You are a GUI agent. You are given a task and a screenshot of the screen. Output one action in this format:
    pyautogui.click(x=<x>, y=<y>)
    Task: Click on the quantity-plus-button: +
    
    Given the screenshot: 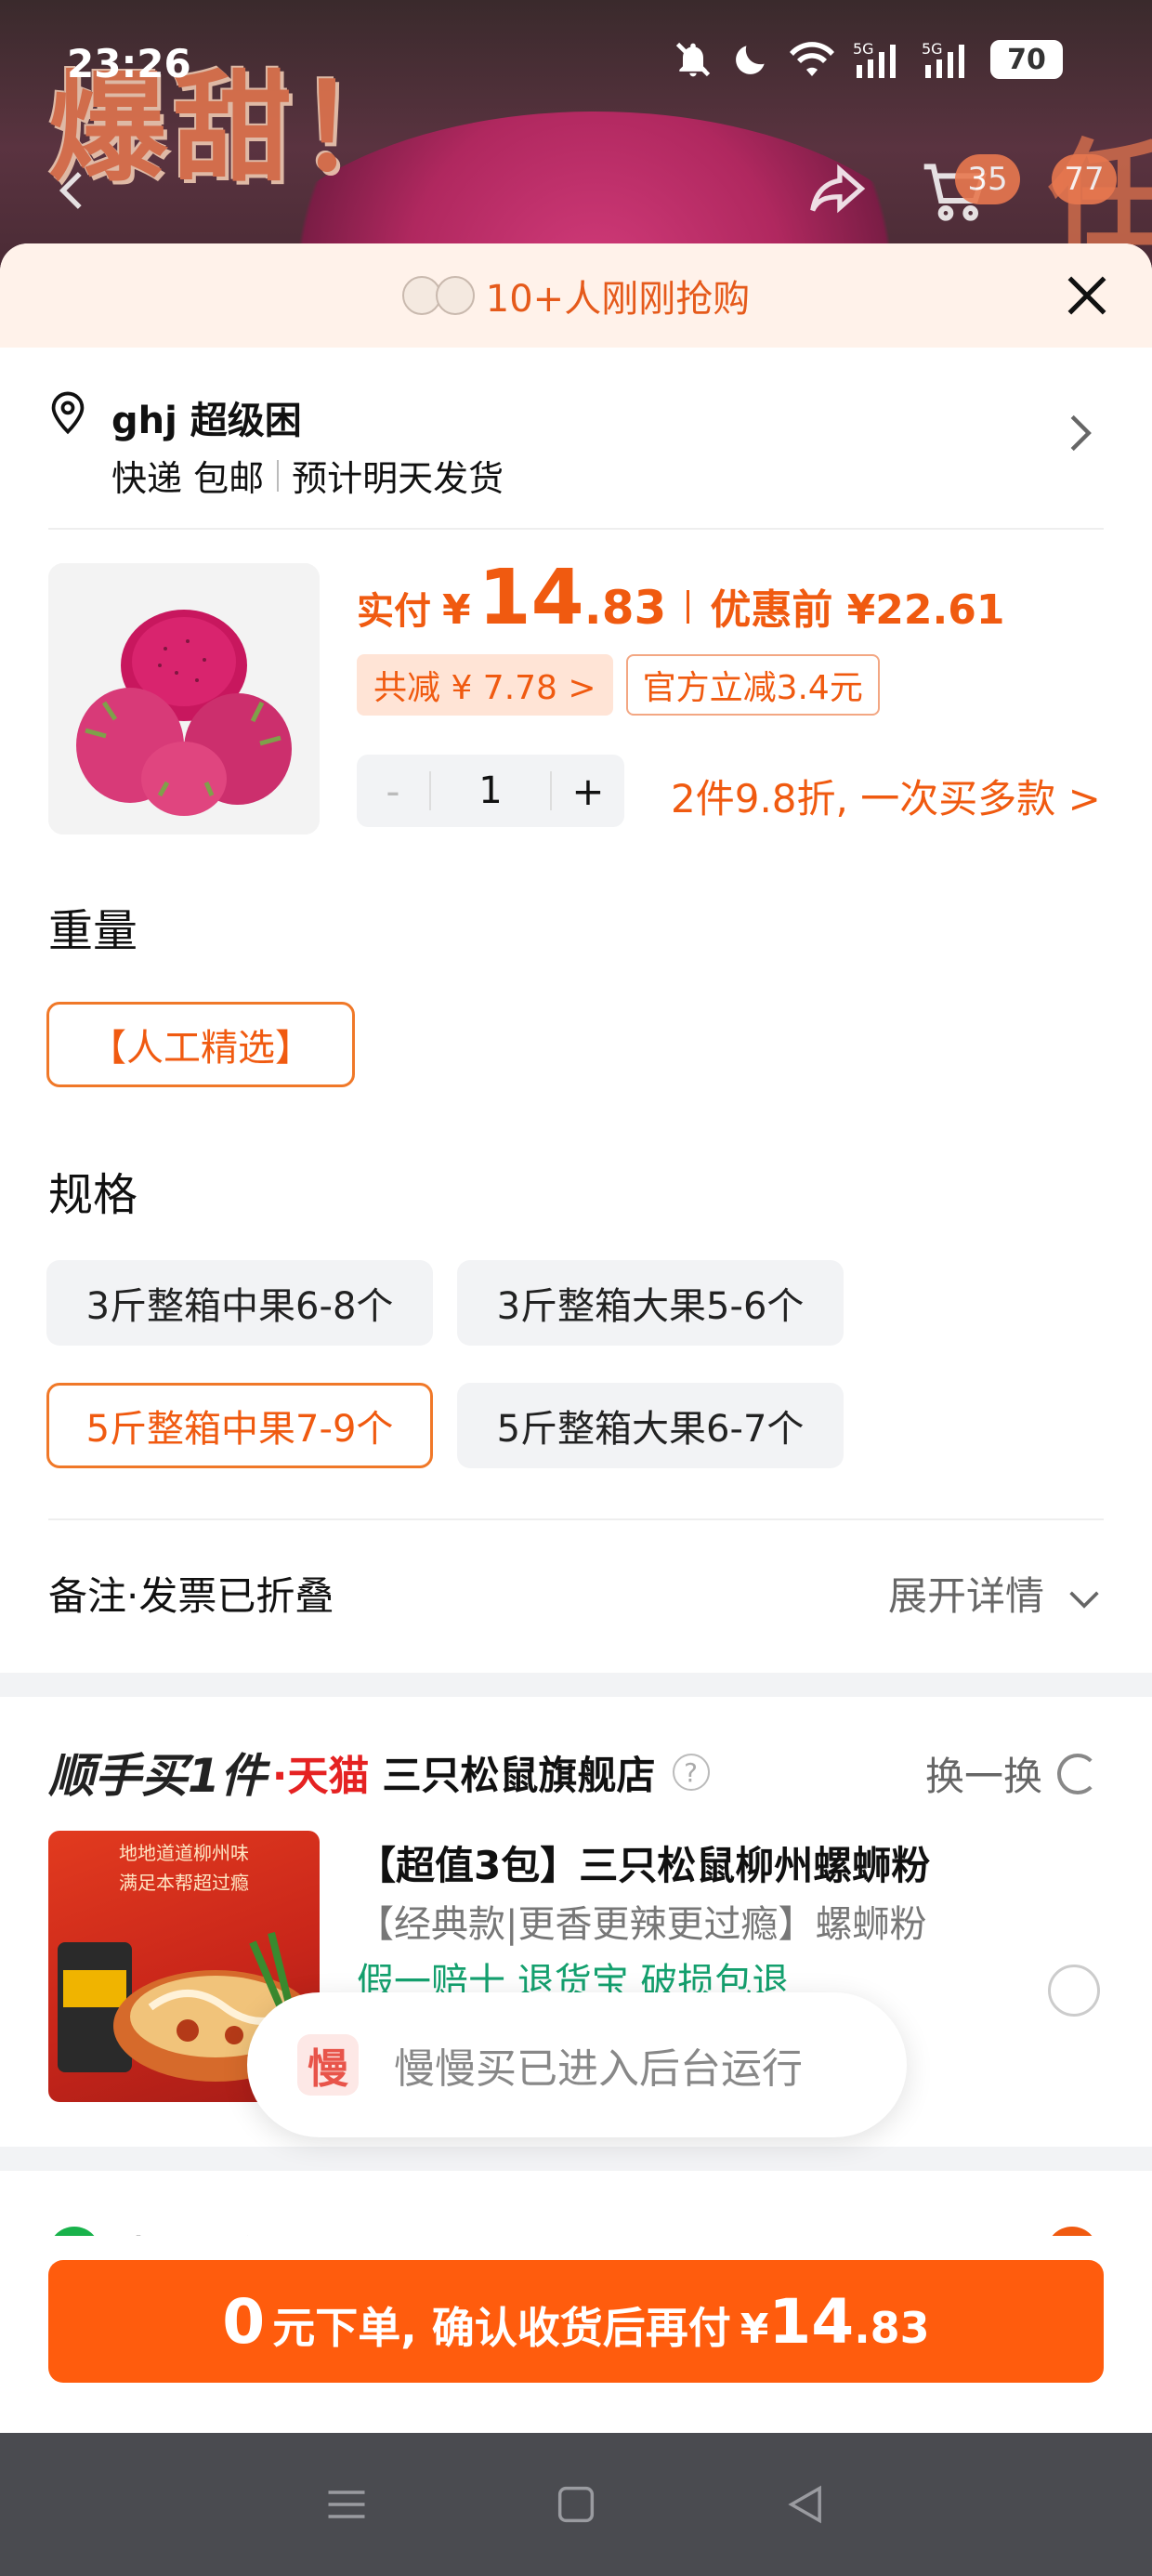 What is the action you would take?
    pyautogui.click(x=588, y=791)
    